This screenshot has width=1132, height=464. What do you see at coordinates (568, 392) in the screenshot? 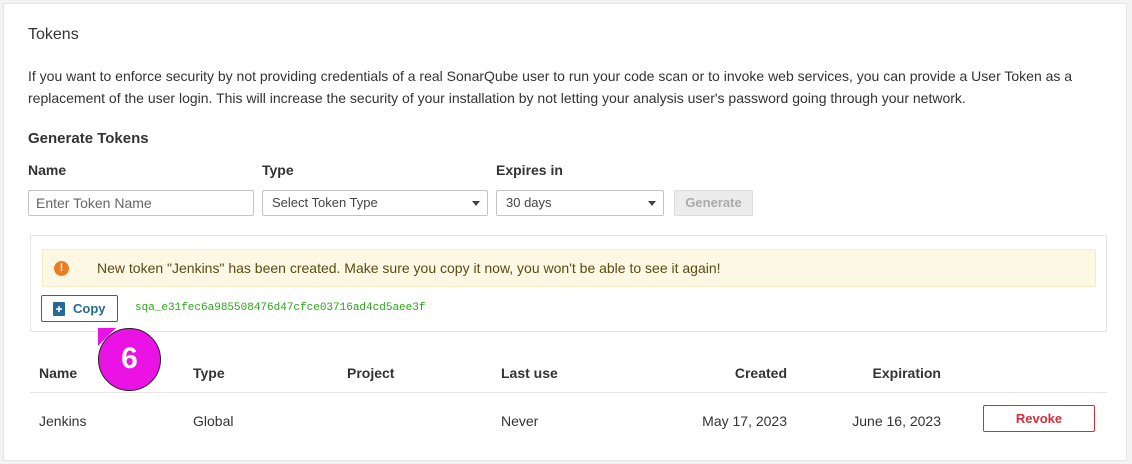
I see `table-divider` at bounding box center [568, 392].